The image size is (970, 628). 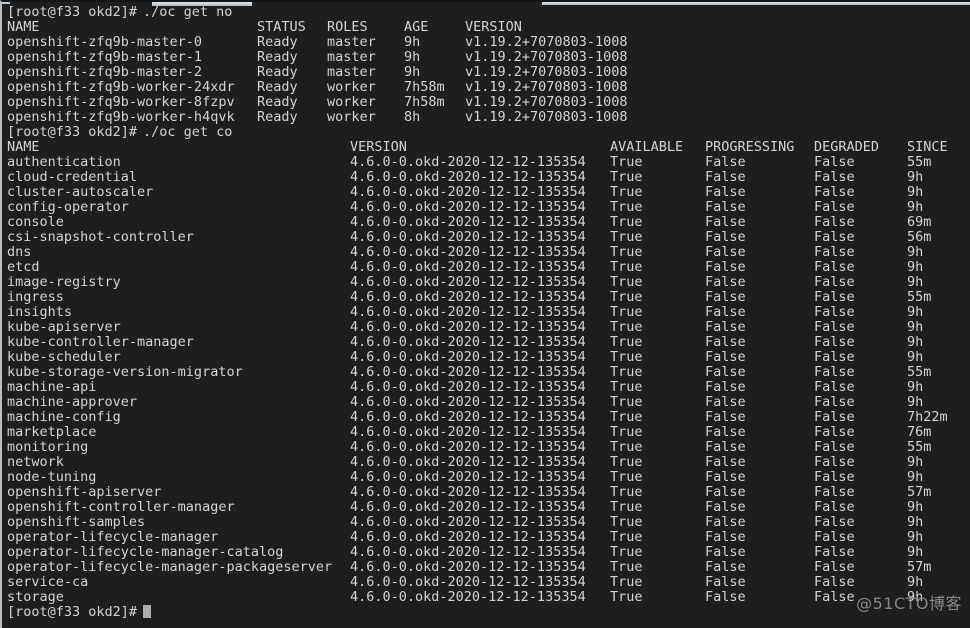 What do you see at coordinates (125, 372) in the screenshot?
I see `operator-name: kube-storage-version-migrator` at bounding box center [125, 372].